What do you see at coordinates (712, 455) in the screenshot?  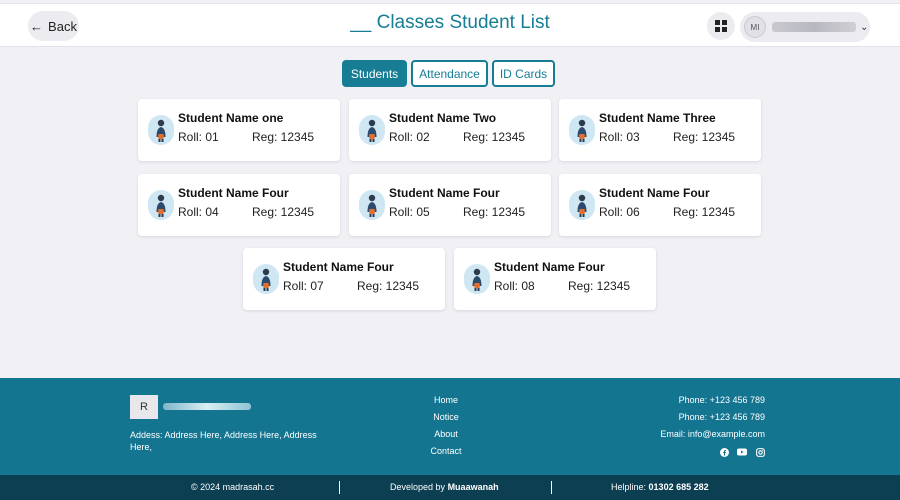 I see `social-links` at bounding box center [712, 455].